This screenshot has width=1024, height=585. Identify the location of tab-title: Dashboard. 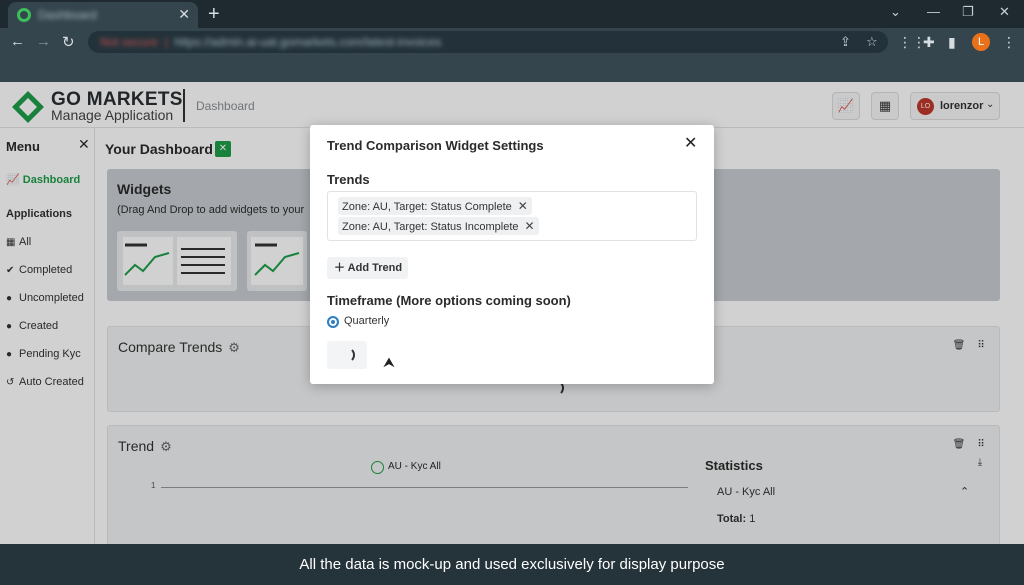
(67, 15).